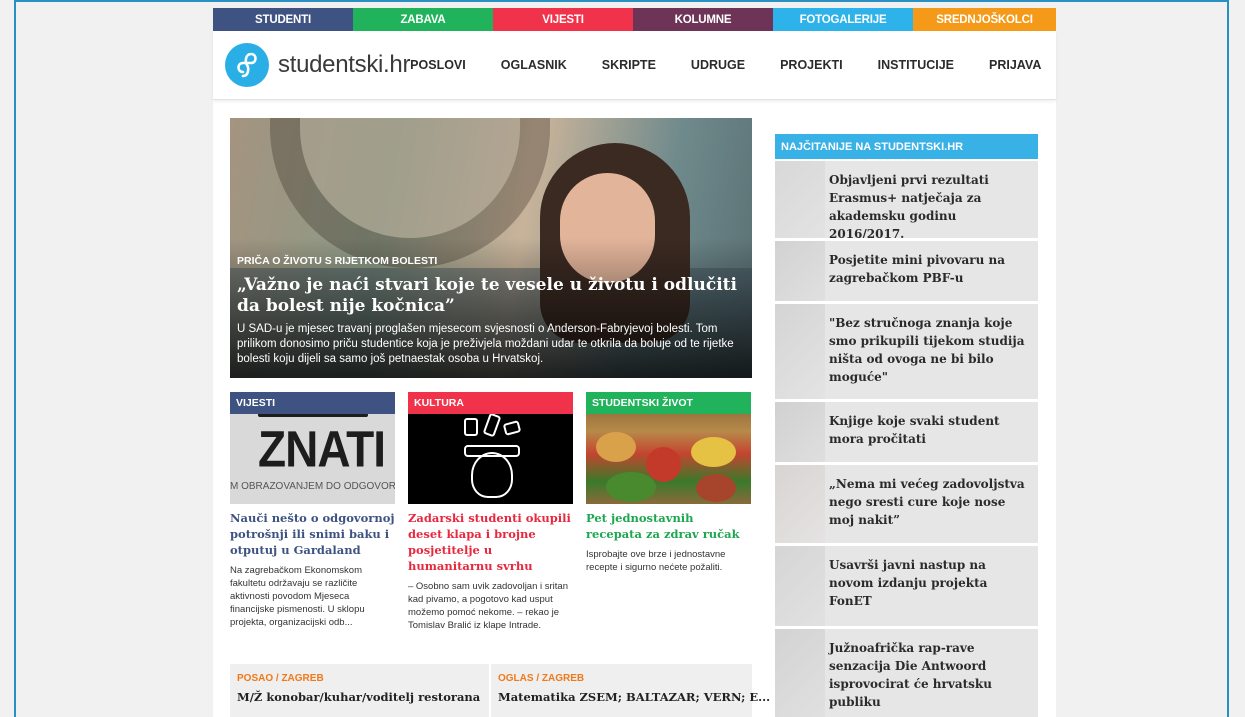 This screenshot has width=1245, height=717. I want to click on nav-udruge: UDRUGE, so click(718, 65).